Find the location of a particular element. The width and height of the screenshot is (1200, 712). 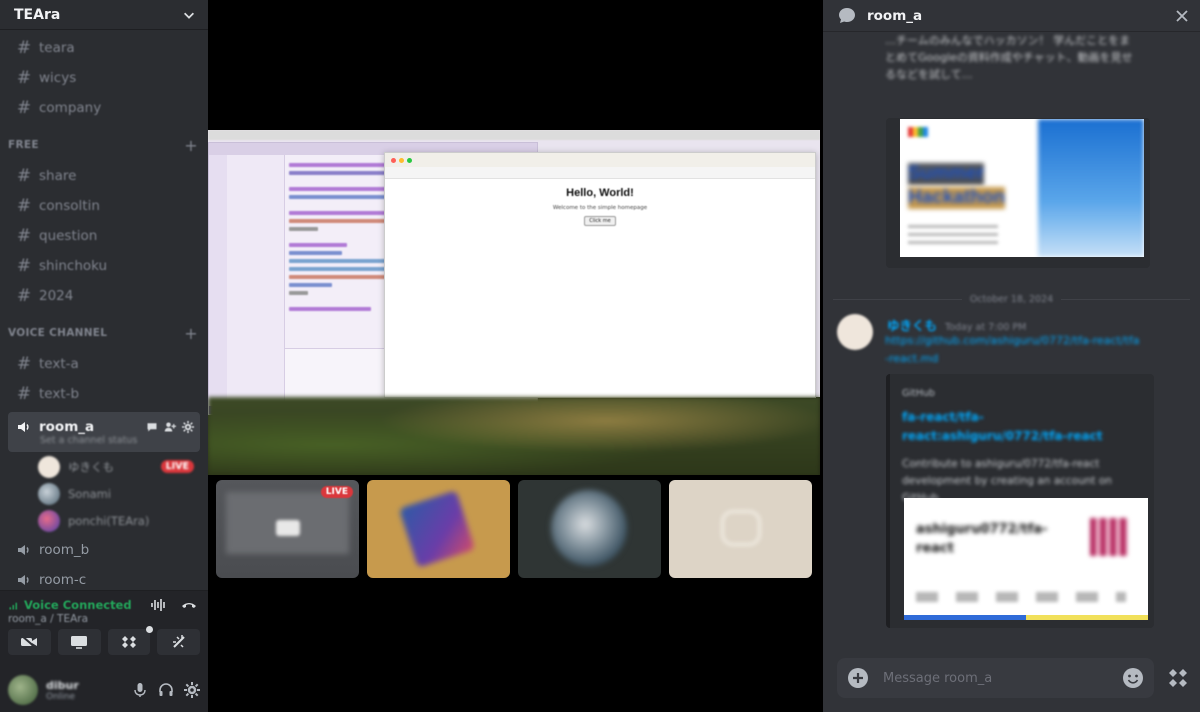

channel-item-shinchoku: # shinchoku is located at coordinates (104, 265).